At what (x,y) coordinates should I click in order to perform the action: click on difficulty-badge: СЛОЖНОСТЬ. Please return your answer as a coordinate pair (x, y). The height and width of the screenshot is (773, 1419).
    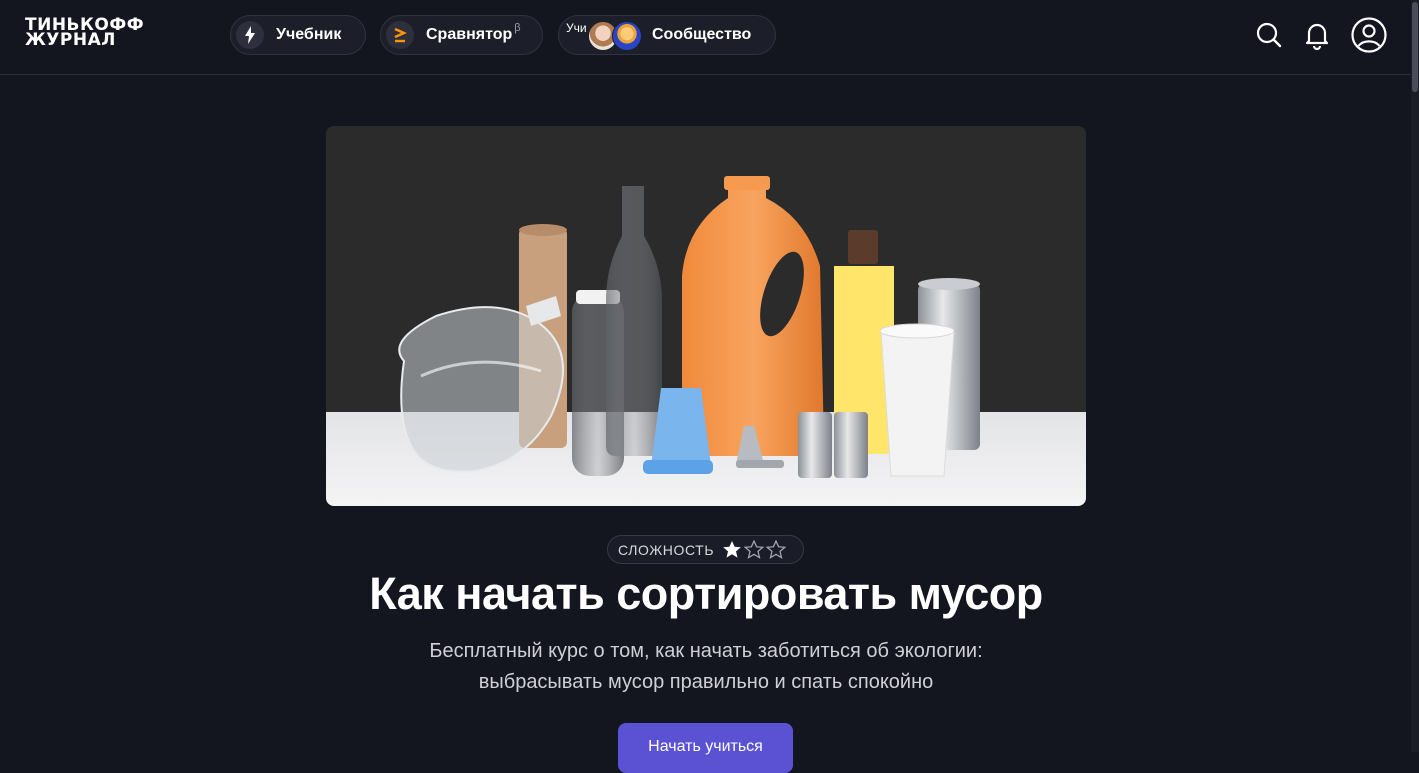
    Looking at the image, I should click on (705, 549).